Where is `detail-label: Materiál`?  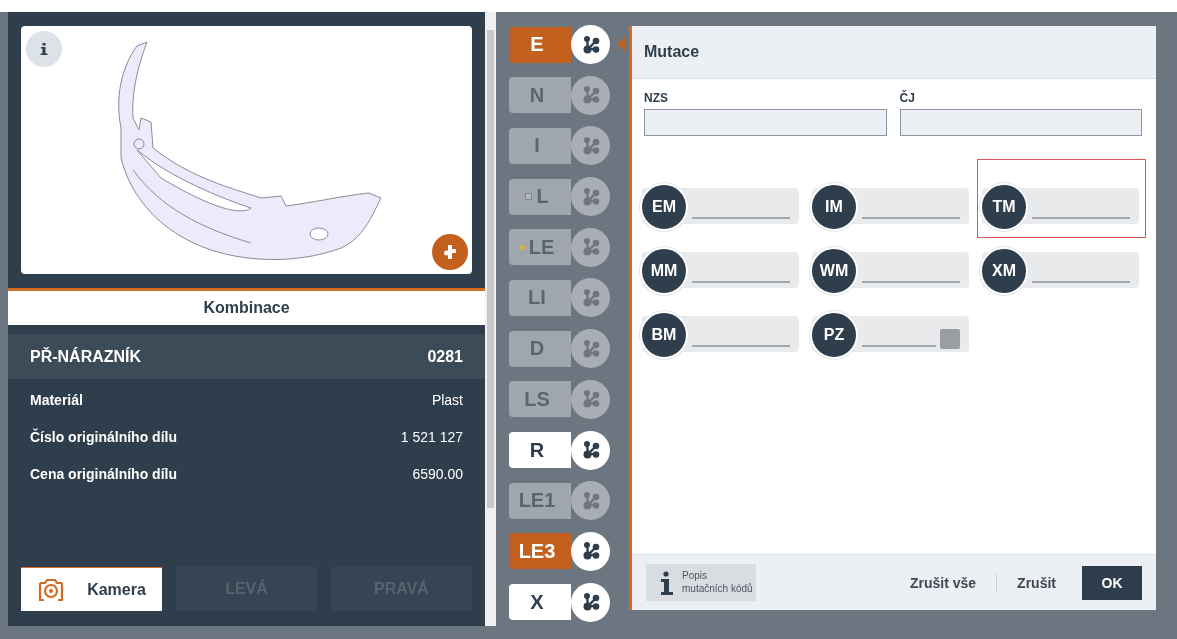
detail-label: Materiál is located at coordinates (56, 399).